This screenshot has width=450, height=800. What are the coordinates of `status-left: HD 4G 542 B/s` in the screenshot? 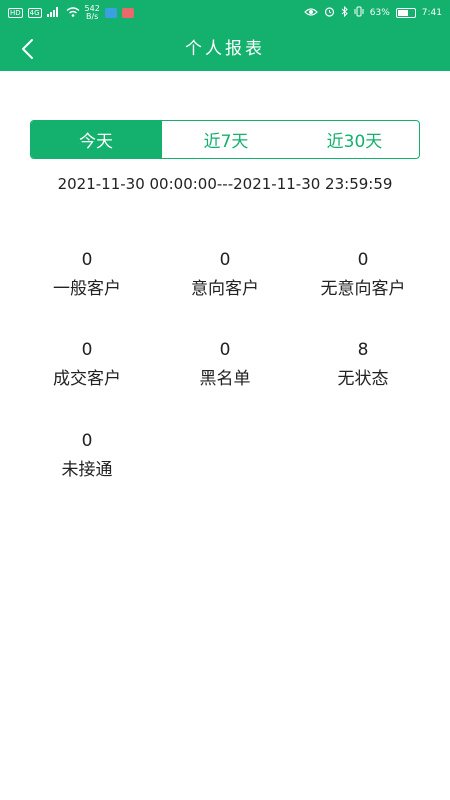 It's located at (71, 13).